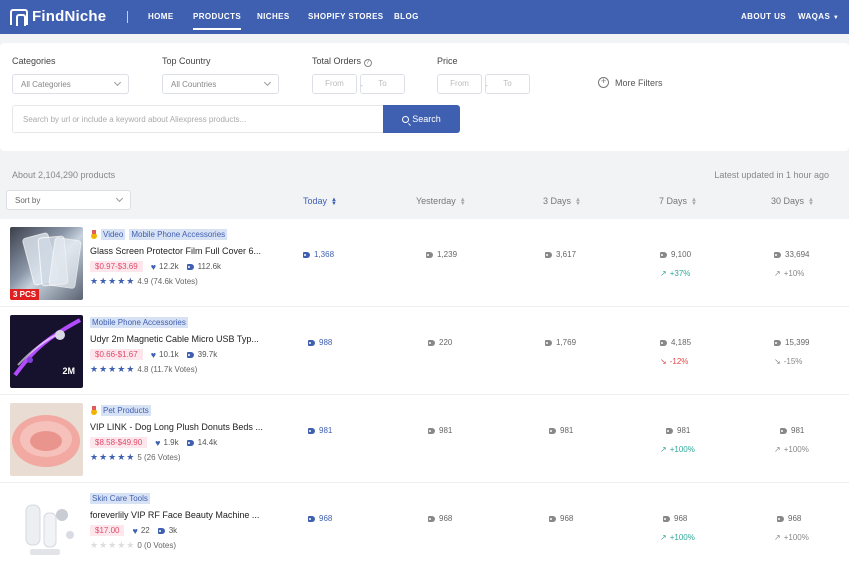  Describe the element at coordinates (113, 234) in the screenshot. I see `video-tag: Video` at that location.